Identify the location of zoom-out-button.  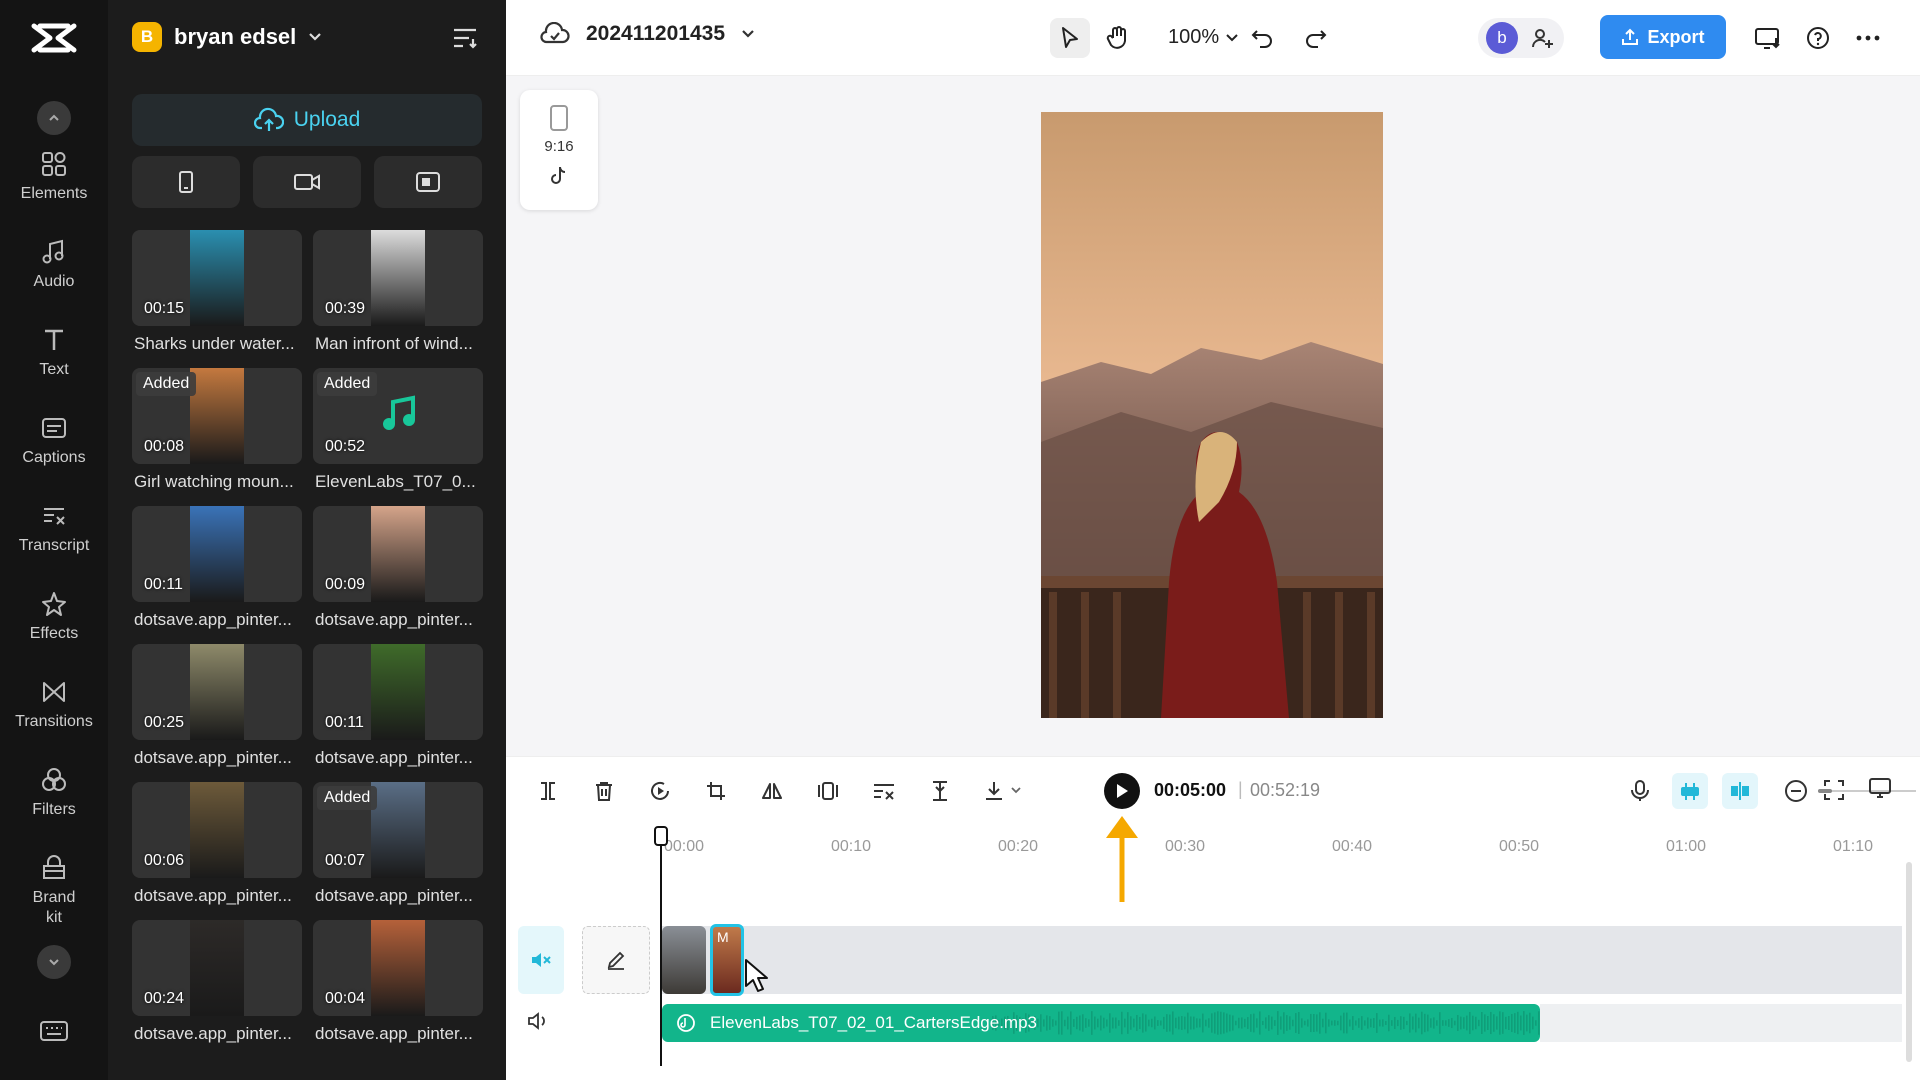
(1796, 791).